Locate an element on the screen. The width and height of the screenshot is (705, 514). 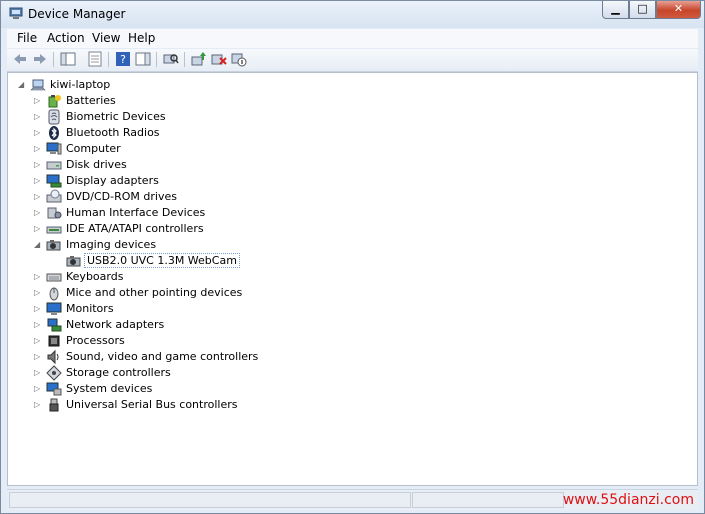
tree-item-label: Monitors is located at coordinates (90, 308).